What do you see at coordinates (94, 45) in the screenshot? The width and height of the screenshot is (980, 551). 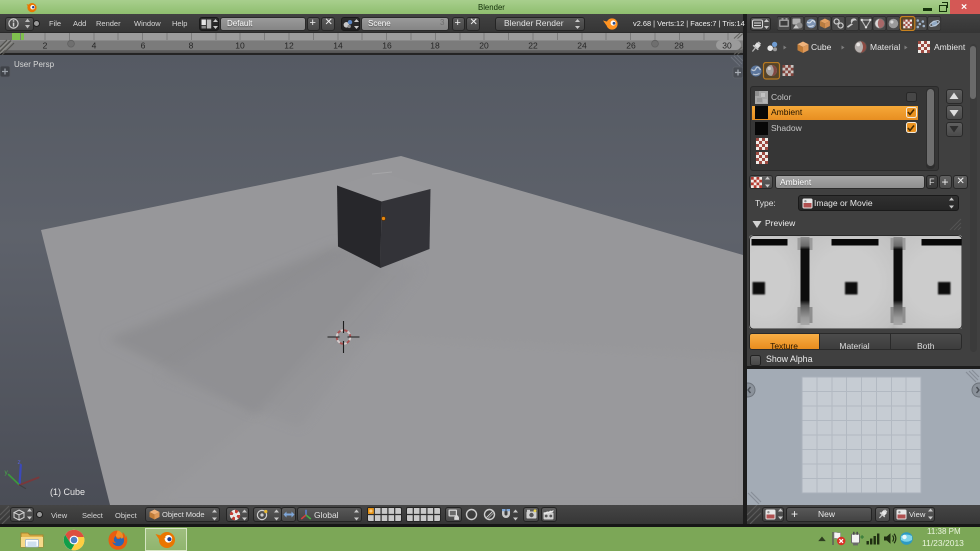 I see `svg-text: 4` at bounding box center [94, 45].